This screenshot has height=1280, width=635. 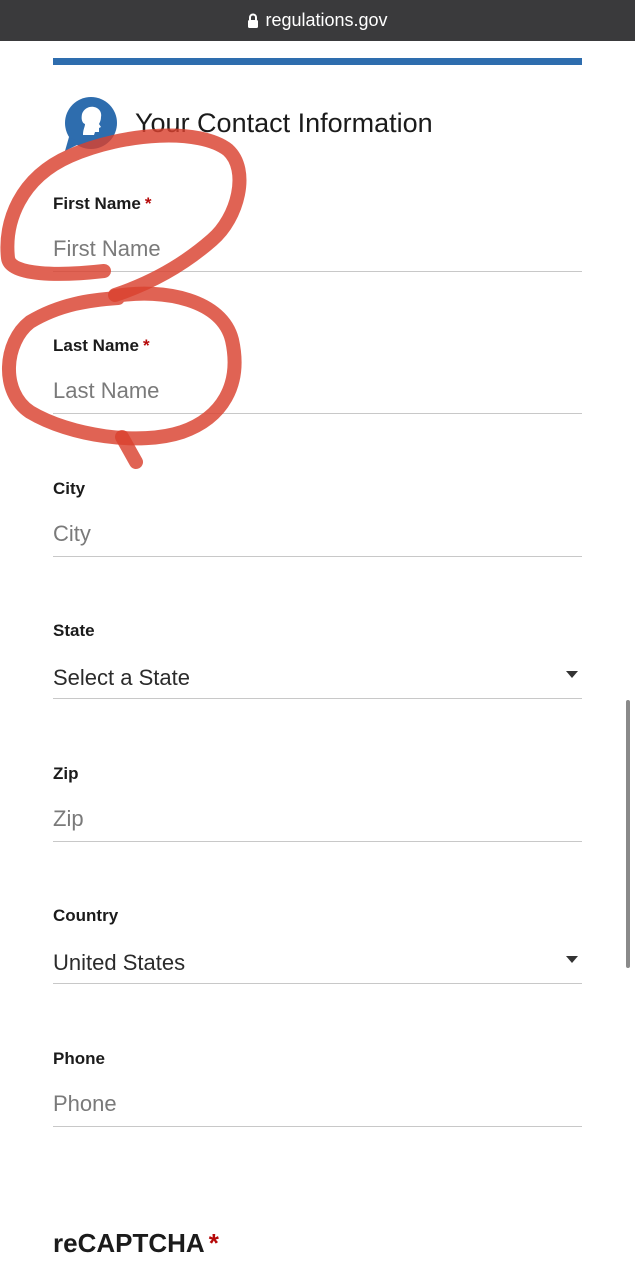 What do you see at coordinates (628, 834) in the screenshot?
I see `scrollbar` at bounding box center [628, 834].